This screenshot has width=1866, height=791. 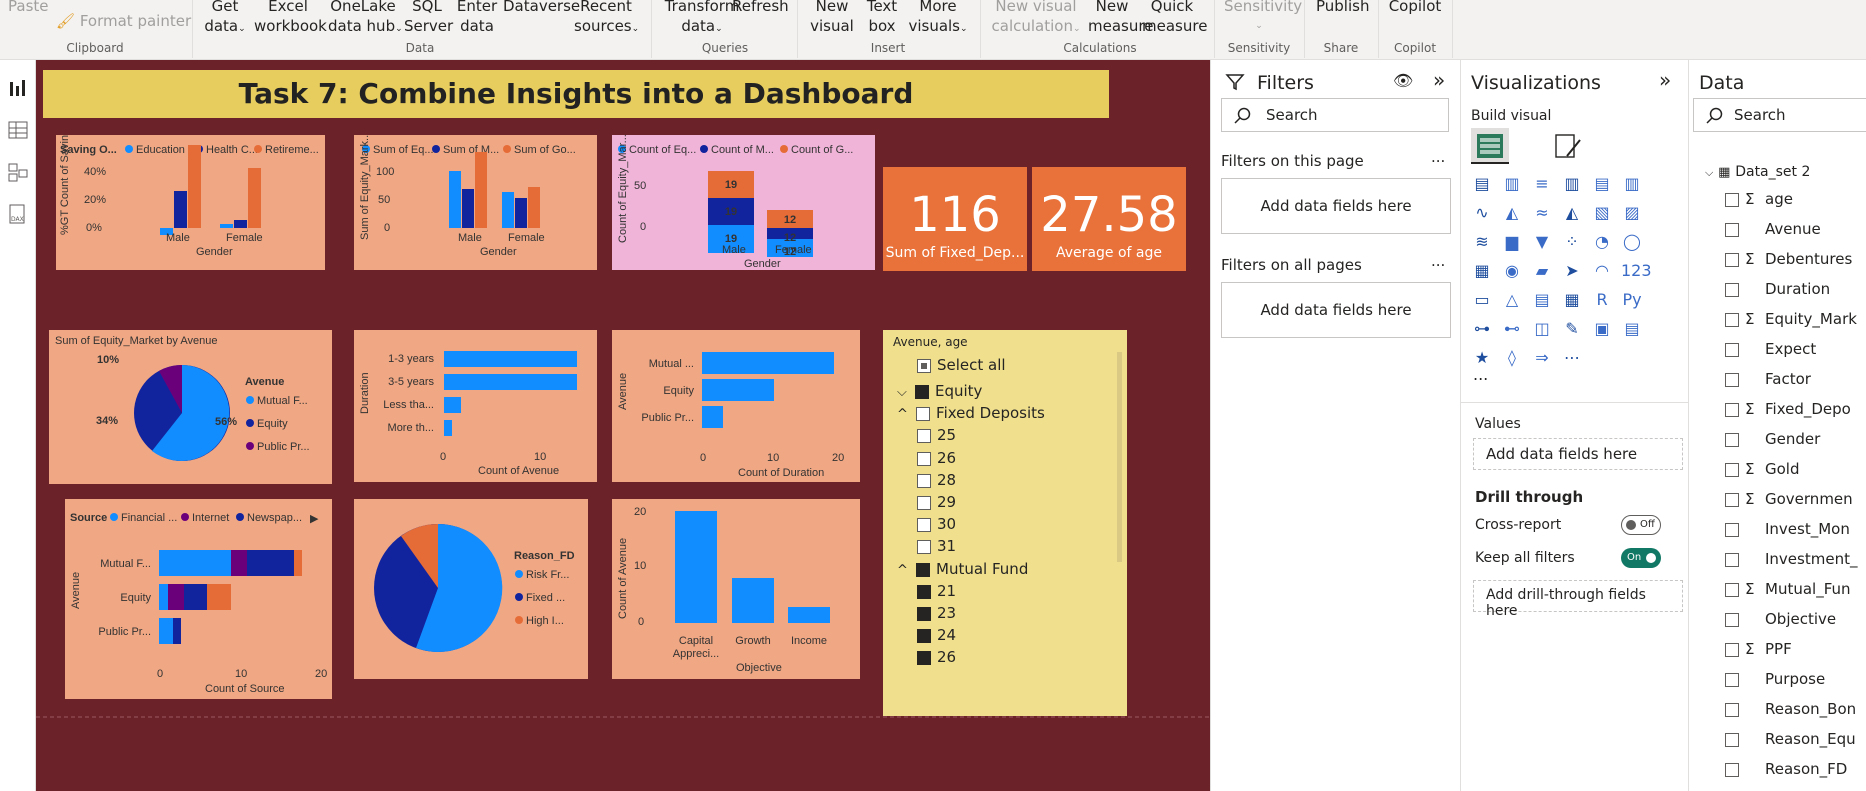 I want to click on kpi-icon: △, so click(x=1512, y=301).